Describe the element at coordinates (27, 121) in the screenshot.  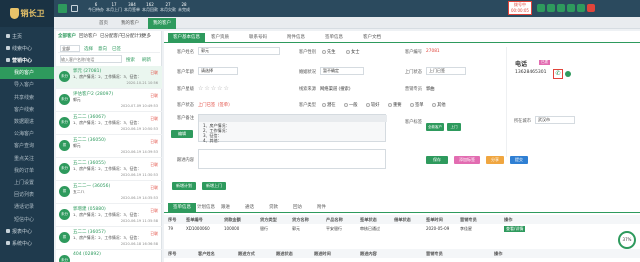
I see `sidebar-item: 数据跟进` at that location.